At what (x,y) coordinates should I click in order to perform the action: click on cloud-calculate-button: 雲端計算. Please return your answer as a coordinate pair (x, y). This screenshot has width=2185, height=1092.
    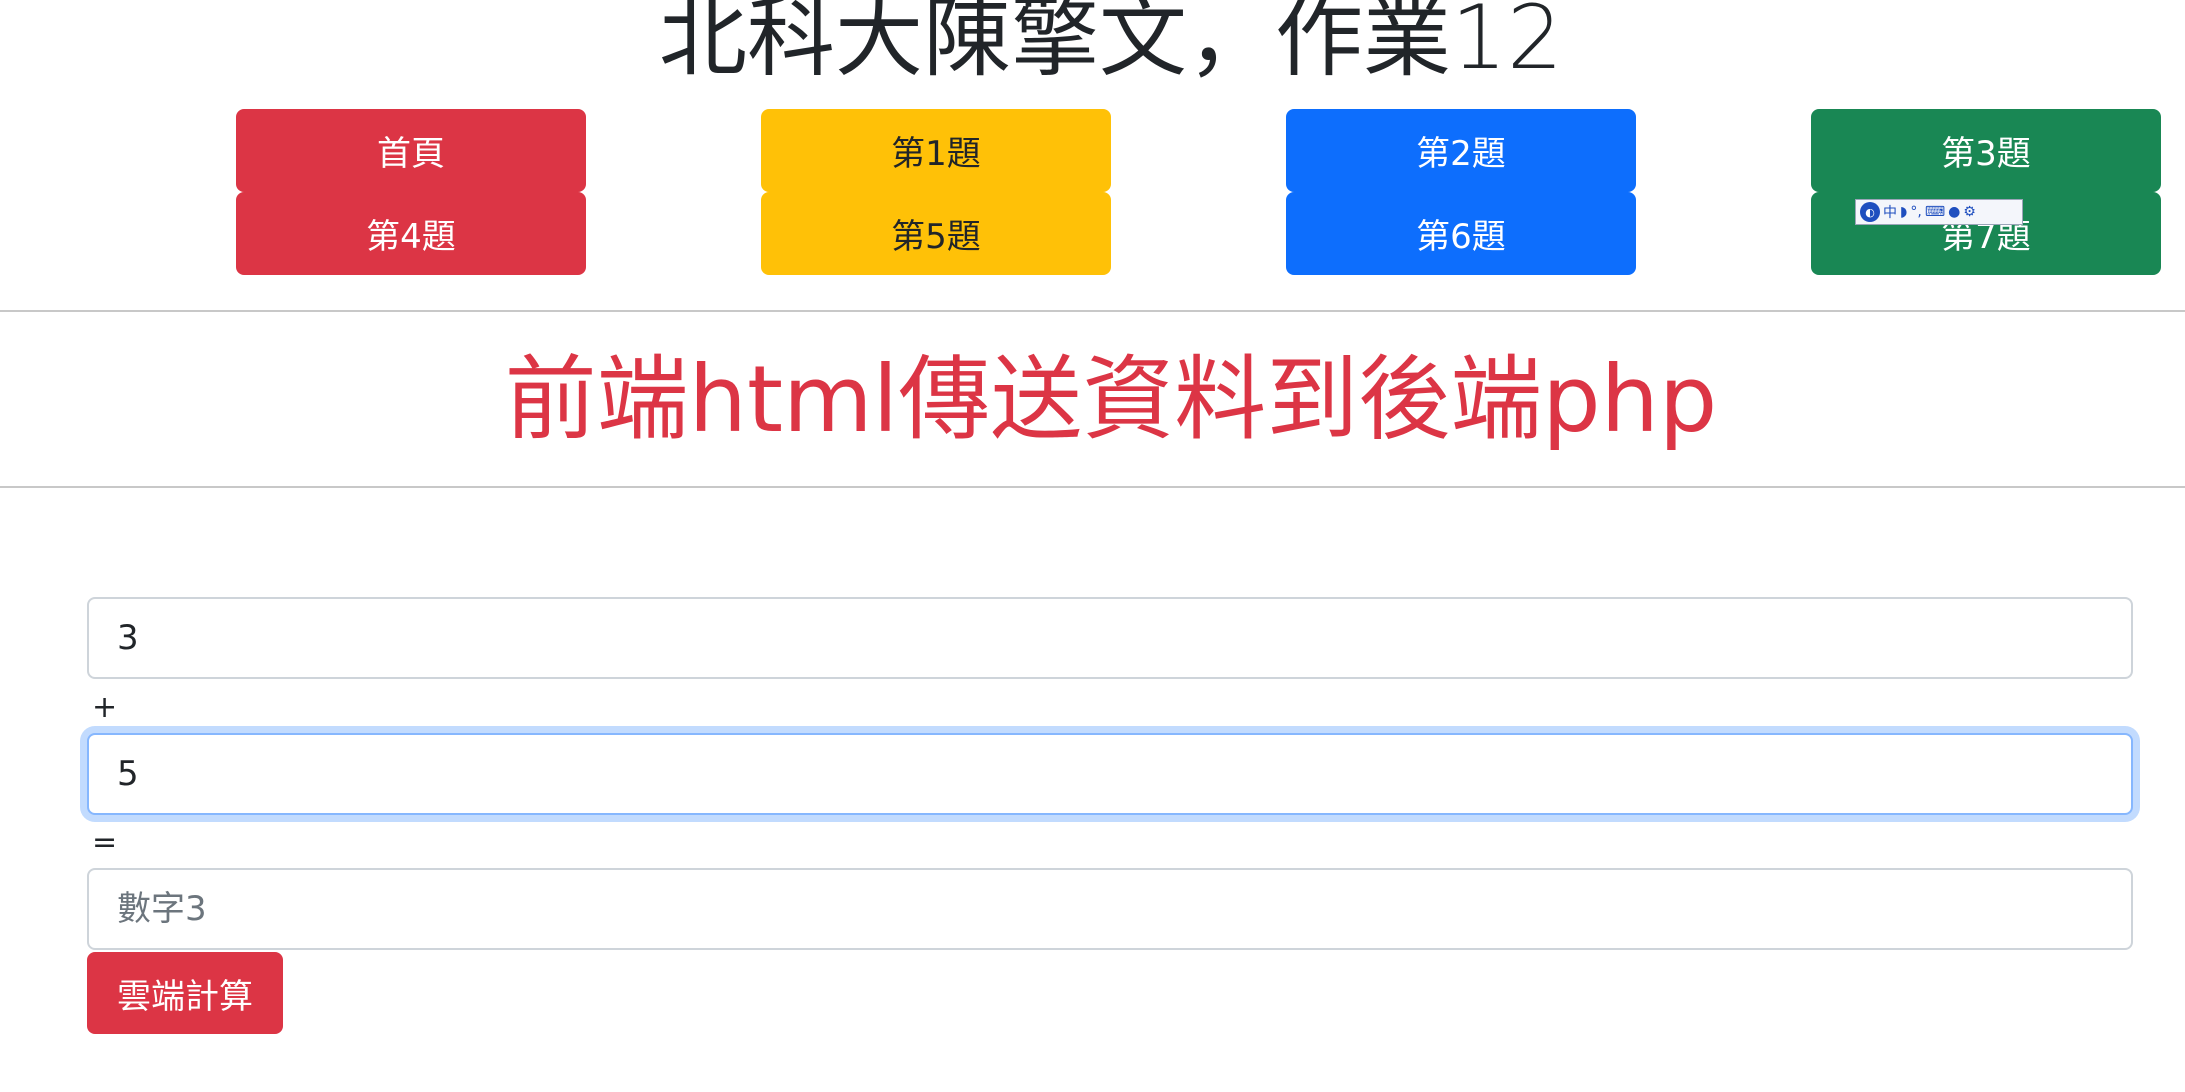
    Looking at the image, I should click on (185, 993).